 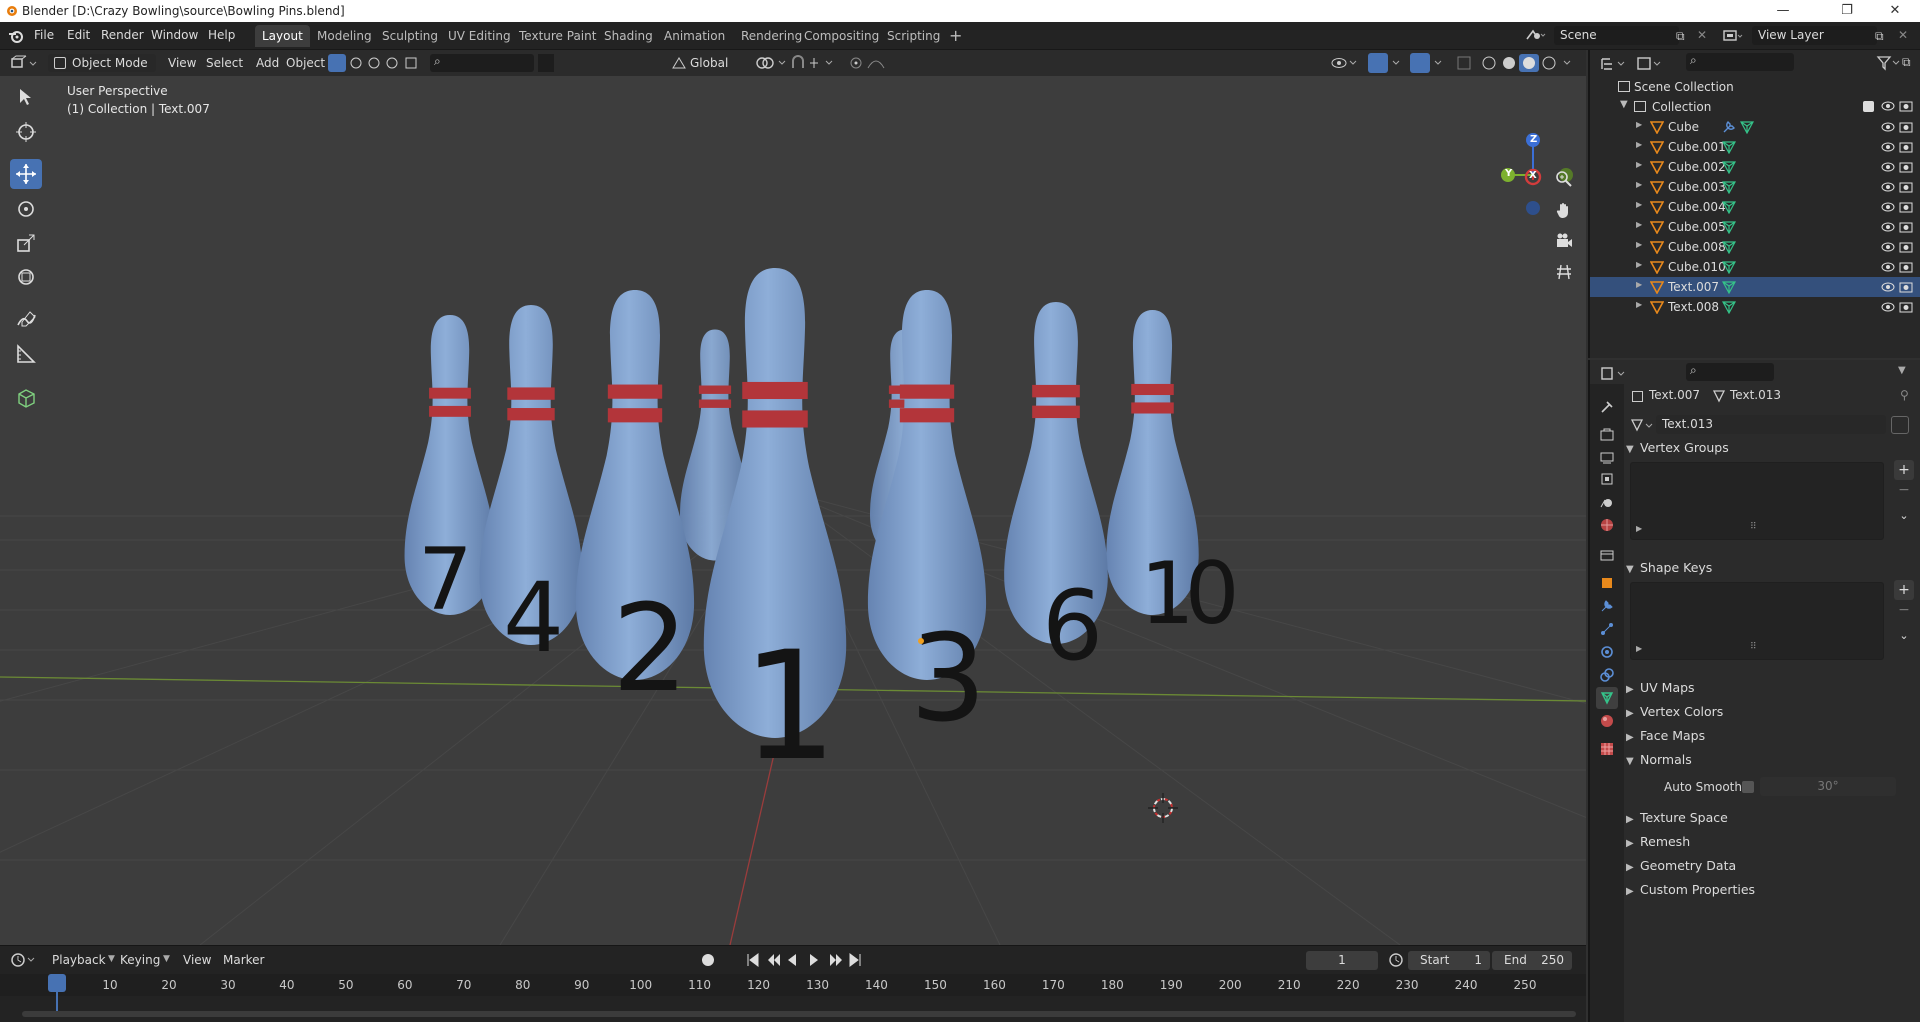 What do you see at coordinates (1868, 106) in the screenshot?
I see `collection-checkbox` at bounding box center [1868, 106].